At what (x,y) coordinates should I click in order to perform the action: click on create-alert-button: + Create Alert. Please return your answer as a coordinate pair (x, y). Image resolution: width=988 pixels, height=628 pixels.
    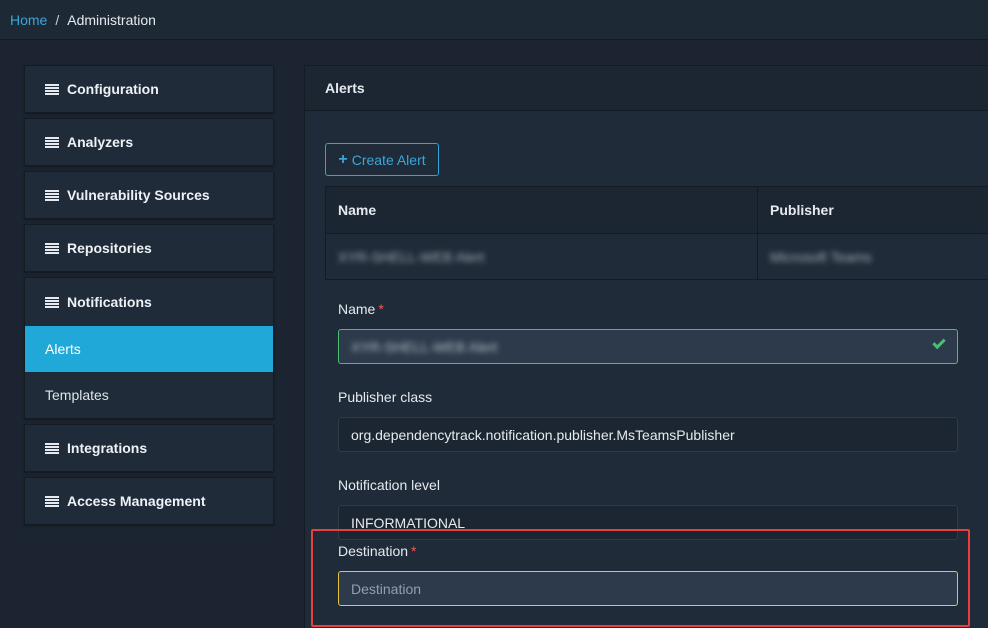
    Looking at the image, I should click on (382, 159).